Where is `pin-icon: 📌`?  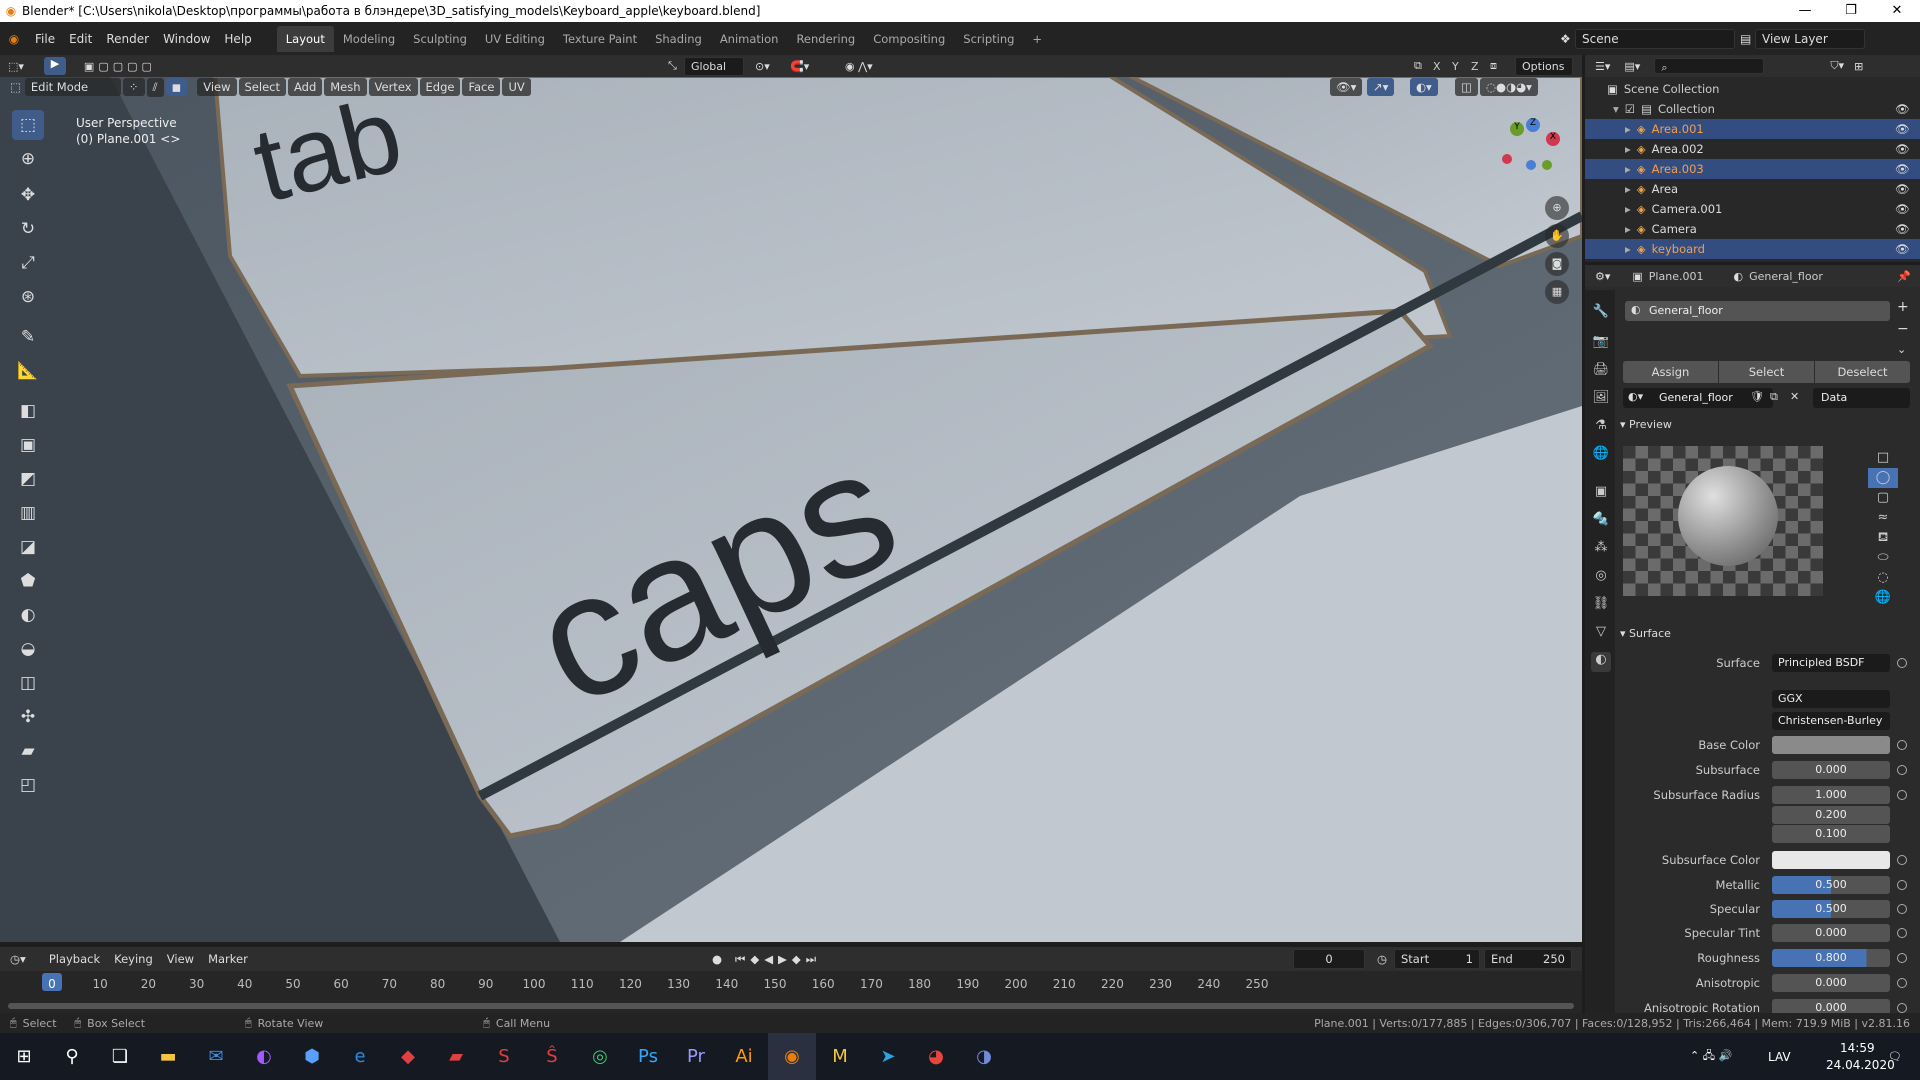 pin-icon: 📌 is located at coordinates (1904, 276).